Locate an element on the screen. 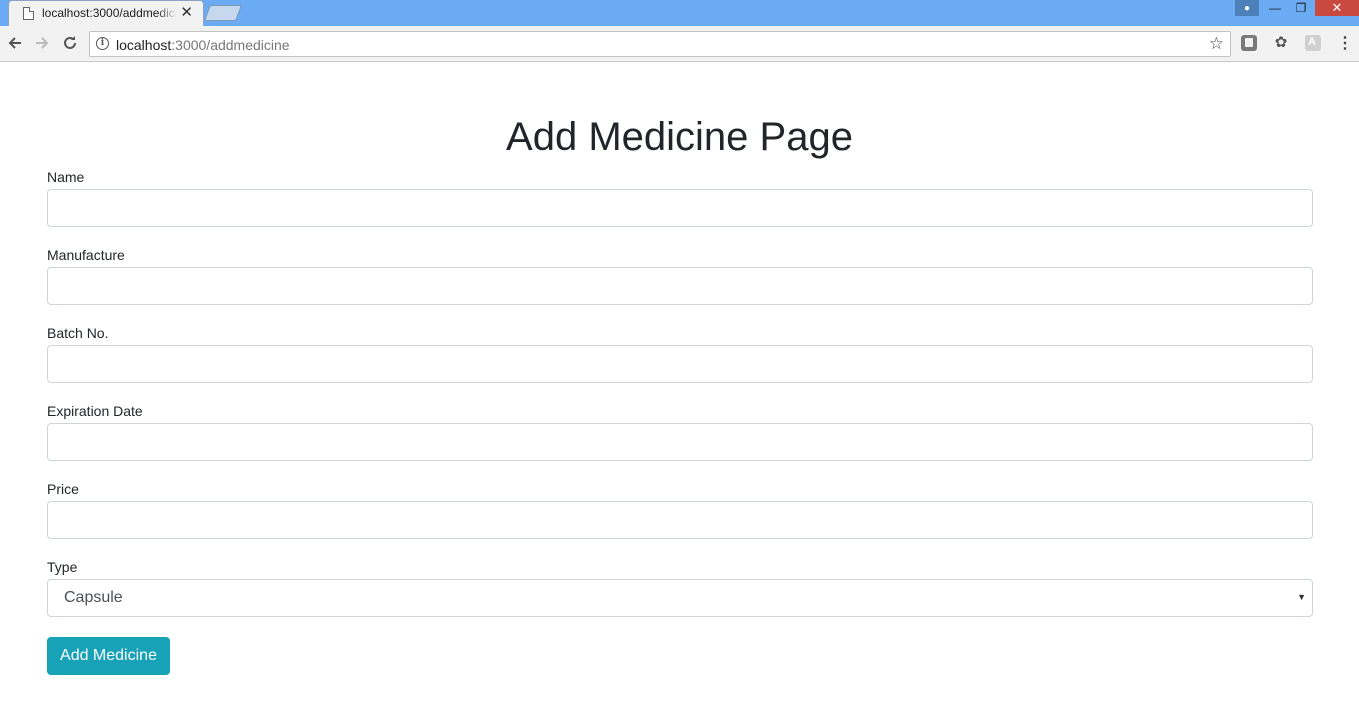 This screenshot has height=725, width=1359. browser-tab-active: localhost:3000/addmedicine ✕ is located at coordinates (106, 13).